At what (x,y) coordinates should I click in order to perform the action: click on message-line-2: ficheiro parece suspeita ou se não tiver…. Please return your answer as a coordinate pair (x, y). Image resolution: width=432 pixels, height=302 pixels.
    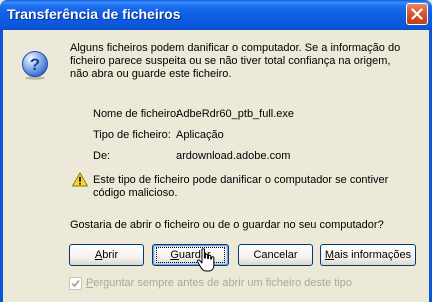
    Looking at the image, I should click on (230, 61).